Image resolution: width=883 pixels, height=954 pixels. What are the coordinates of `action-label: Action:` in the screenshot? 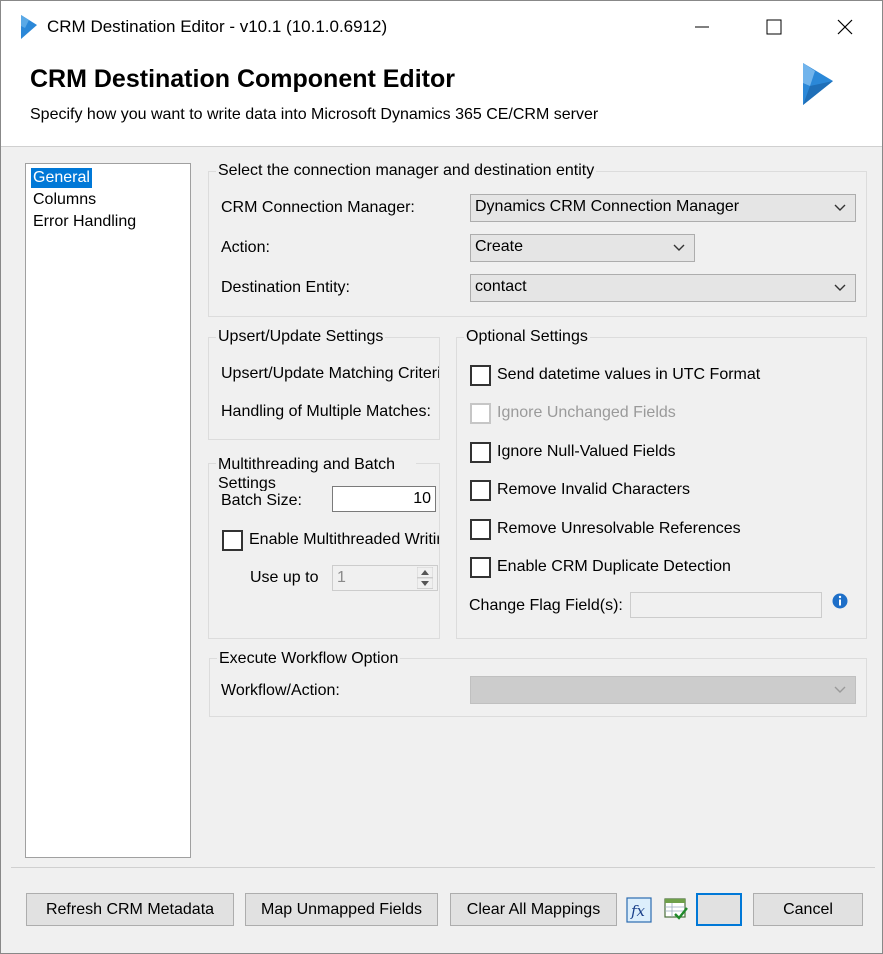 It's located at (245, 247).